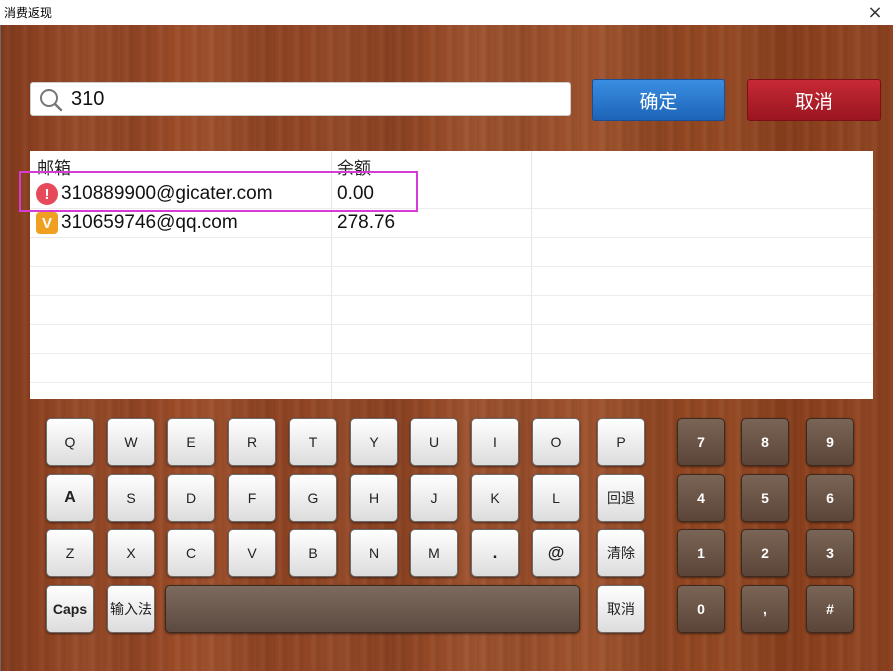  Describe the element at coordinates (167, 193) in the screenshot. I see `row-email: 310889900@gicater.com` at that location.